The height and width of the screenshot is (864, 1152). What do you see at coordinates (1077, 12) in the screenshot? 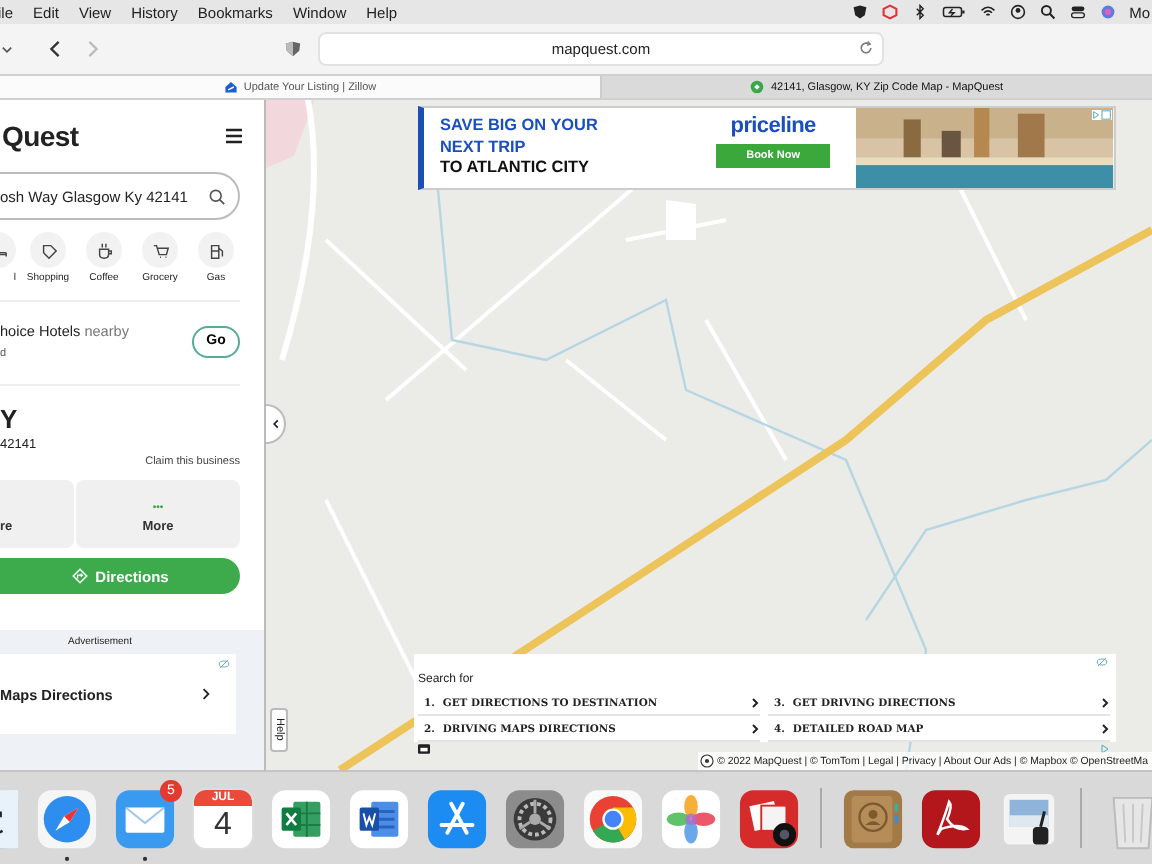
I see `control-center-icon` at bounding box center [1077, 12].